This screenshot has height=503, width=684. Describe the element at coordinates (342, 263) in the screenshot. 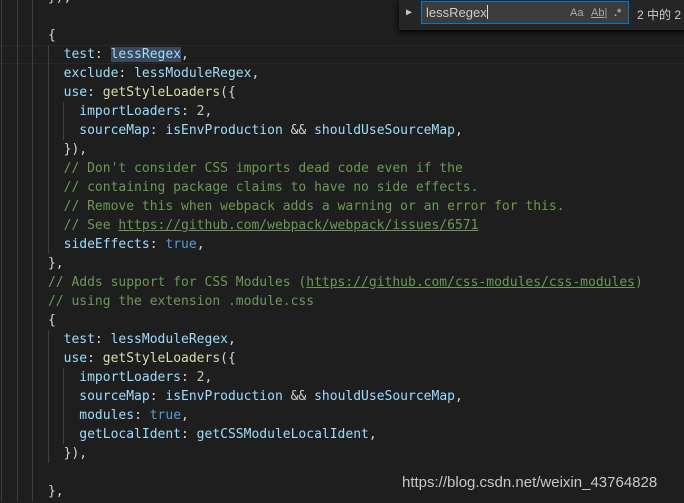

I see `code-line: },` at that location.